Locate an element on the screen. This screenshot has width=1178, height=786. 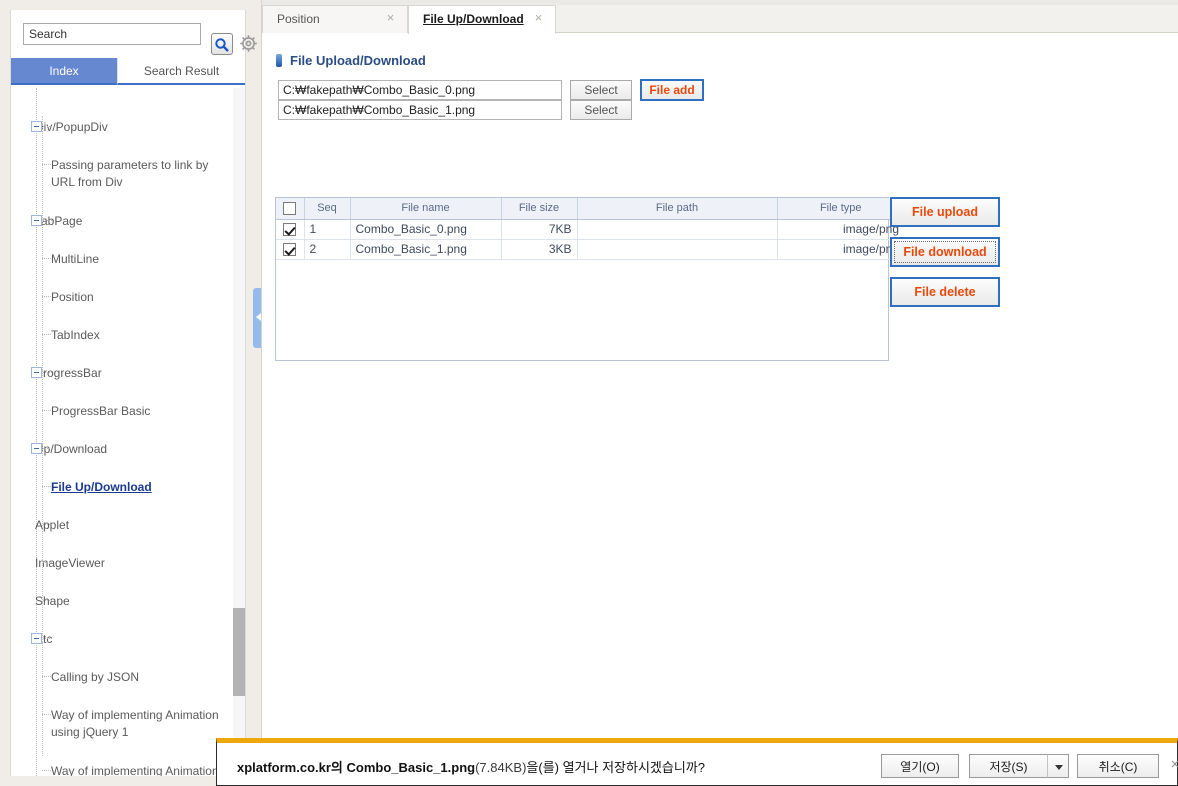
download-filesize: (7.84KB) is located at coordinates (501, 767).